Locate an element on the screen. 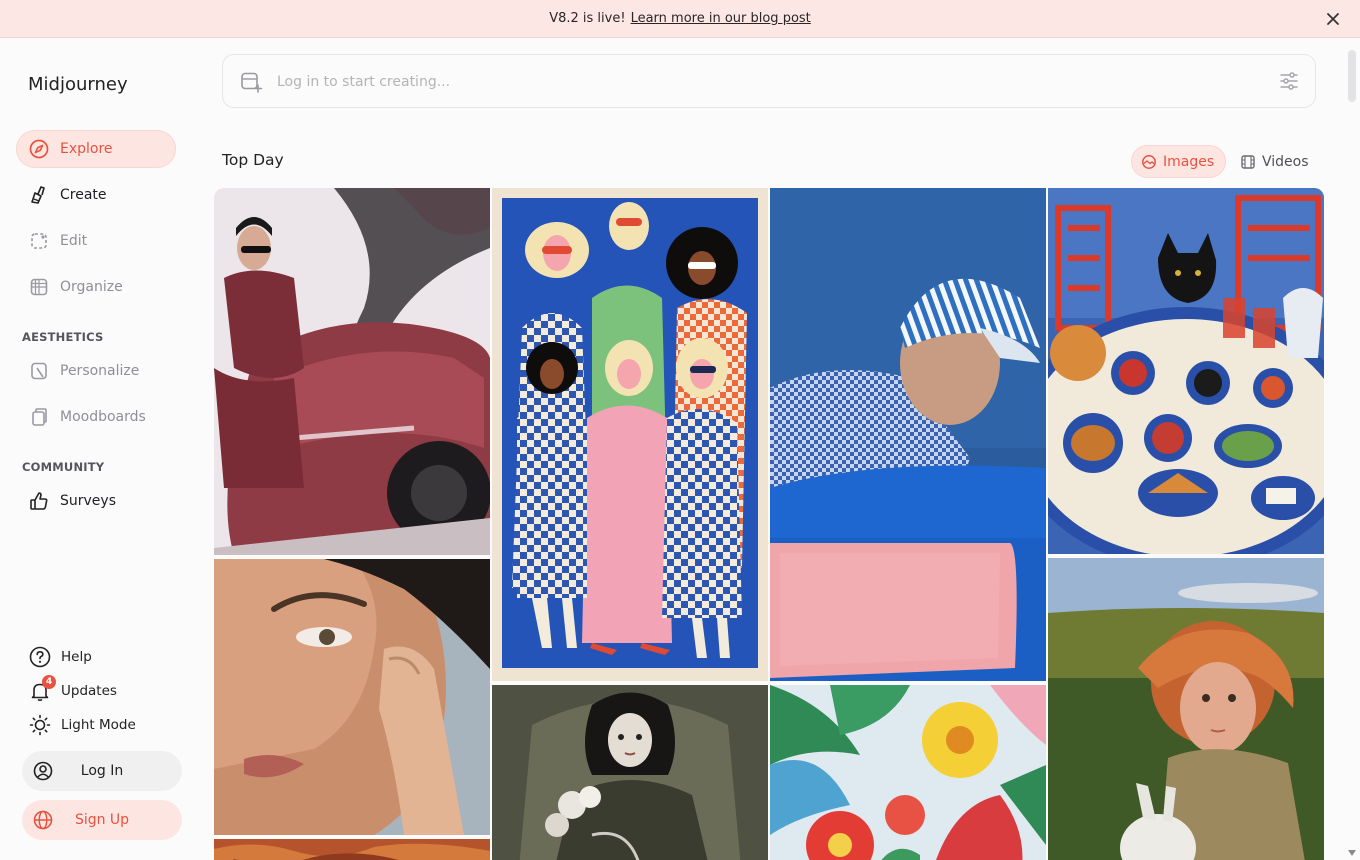 The width and height of the screenshot is (1360, 860). compass-icon is located at coordinates (39, 149).